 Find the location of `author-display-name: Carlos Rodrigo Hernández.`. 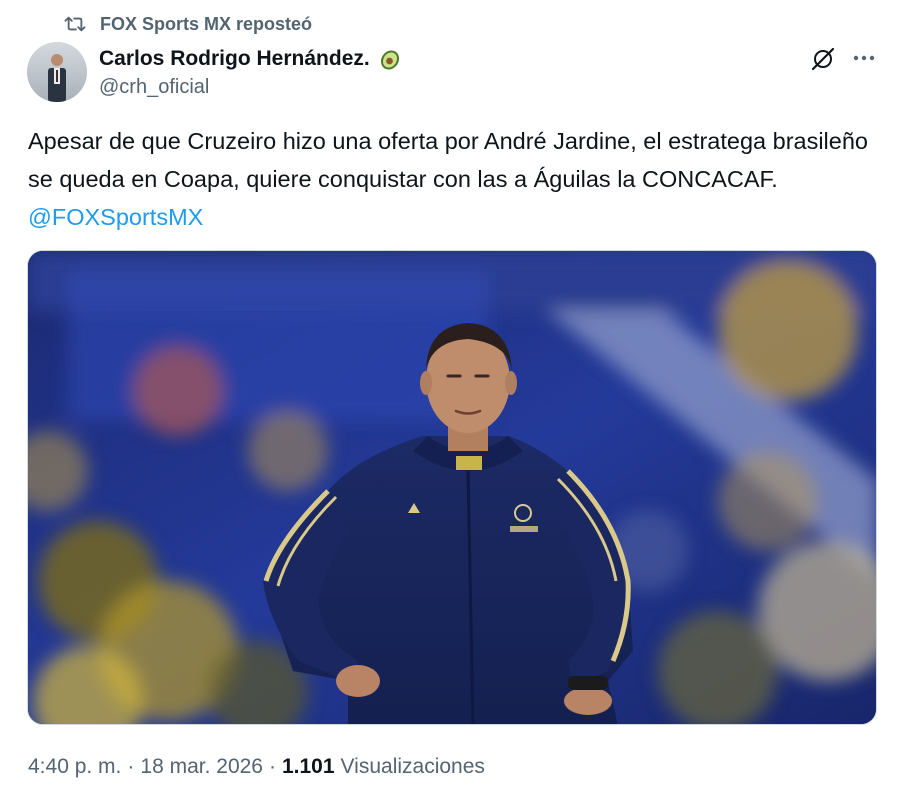

author-display-name: Carlos Rodrigo Hernández. is located at coordinates (234, 59).